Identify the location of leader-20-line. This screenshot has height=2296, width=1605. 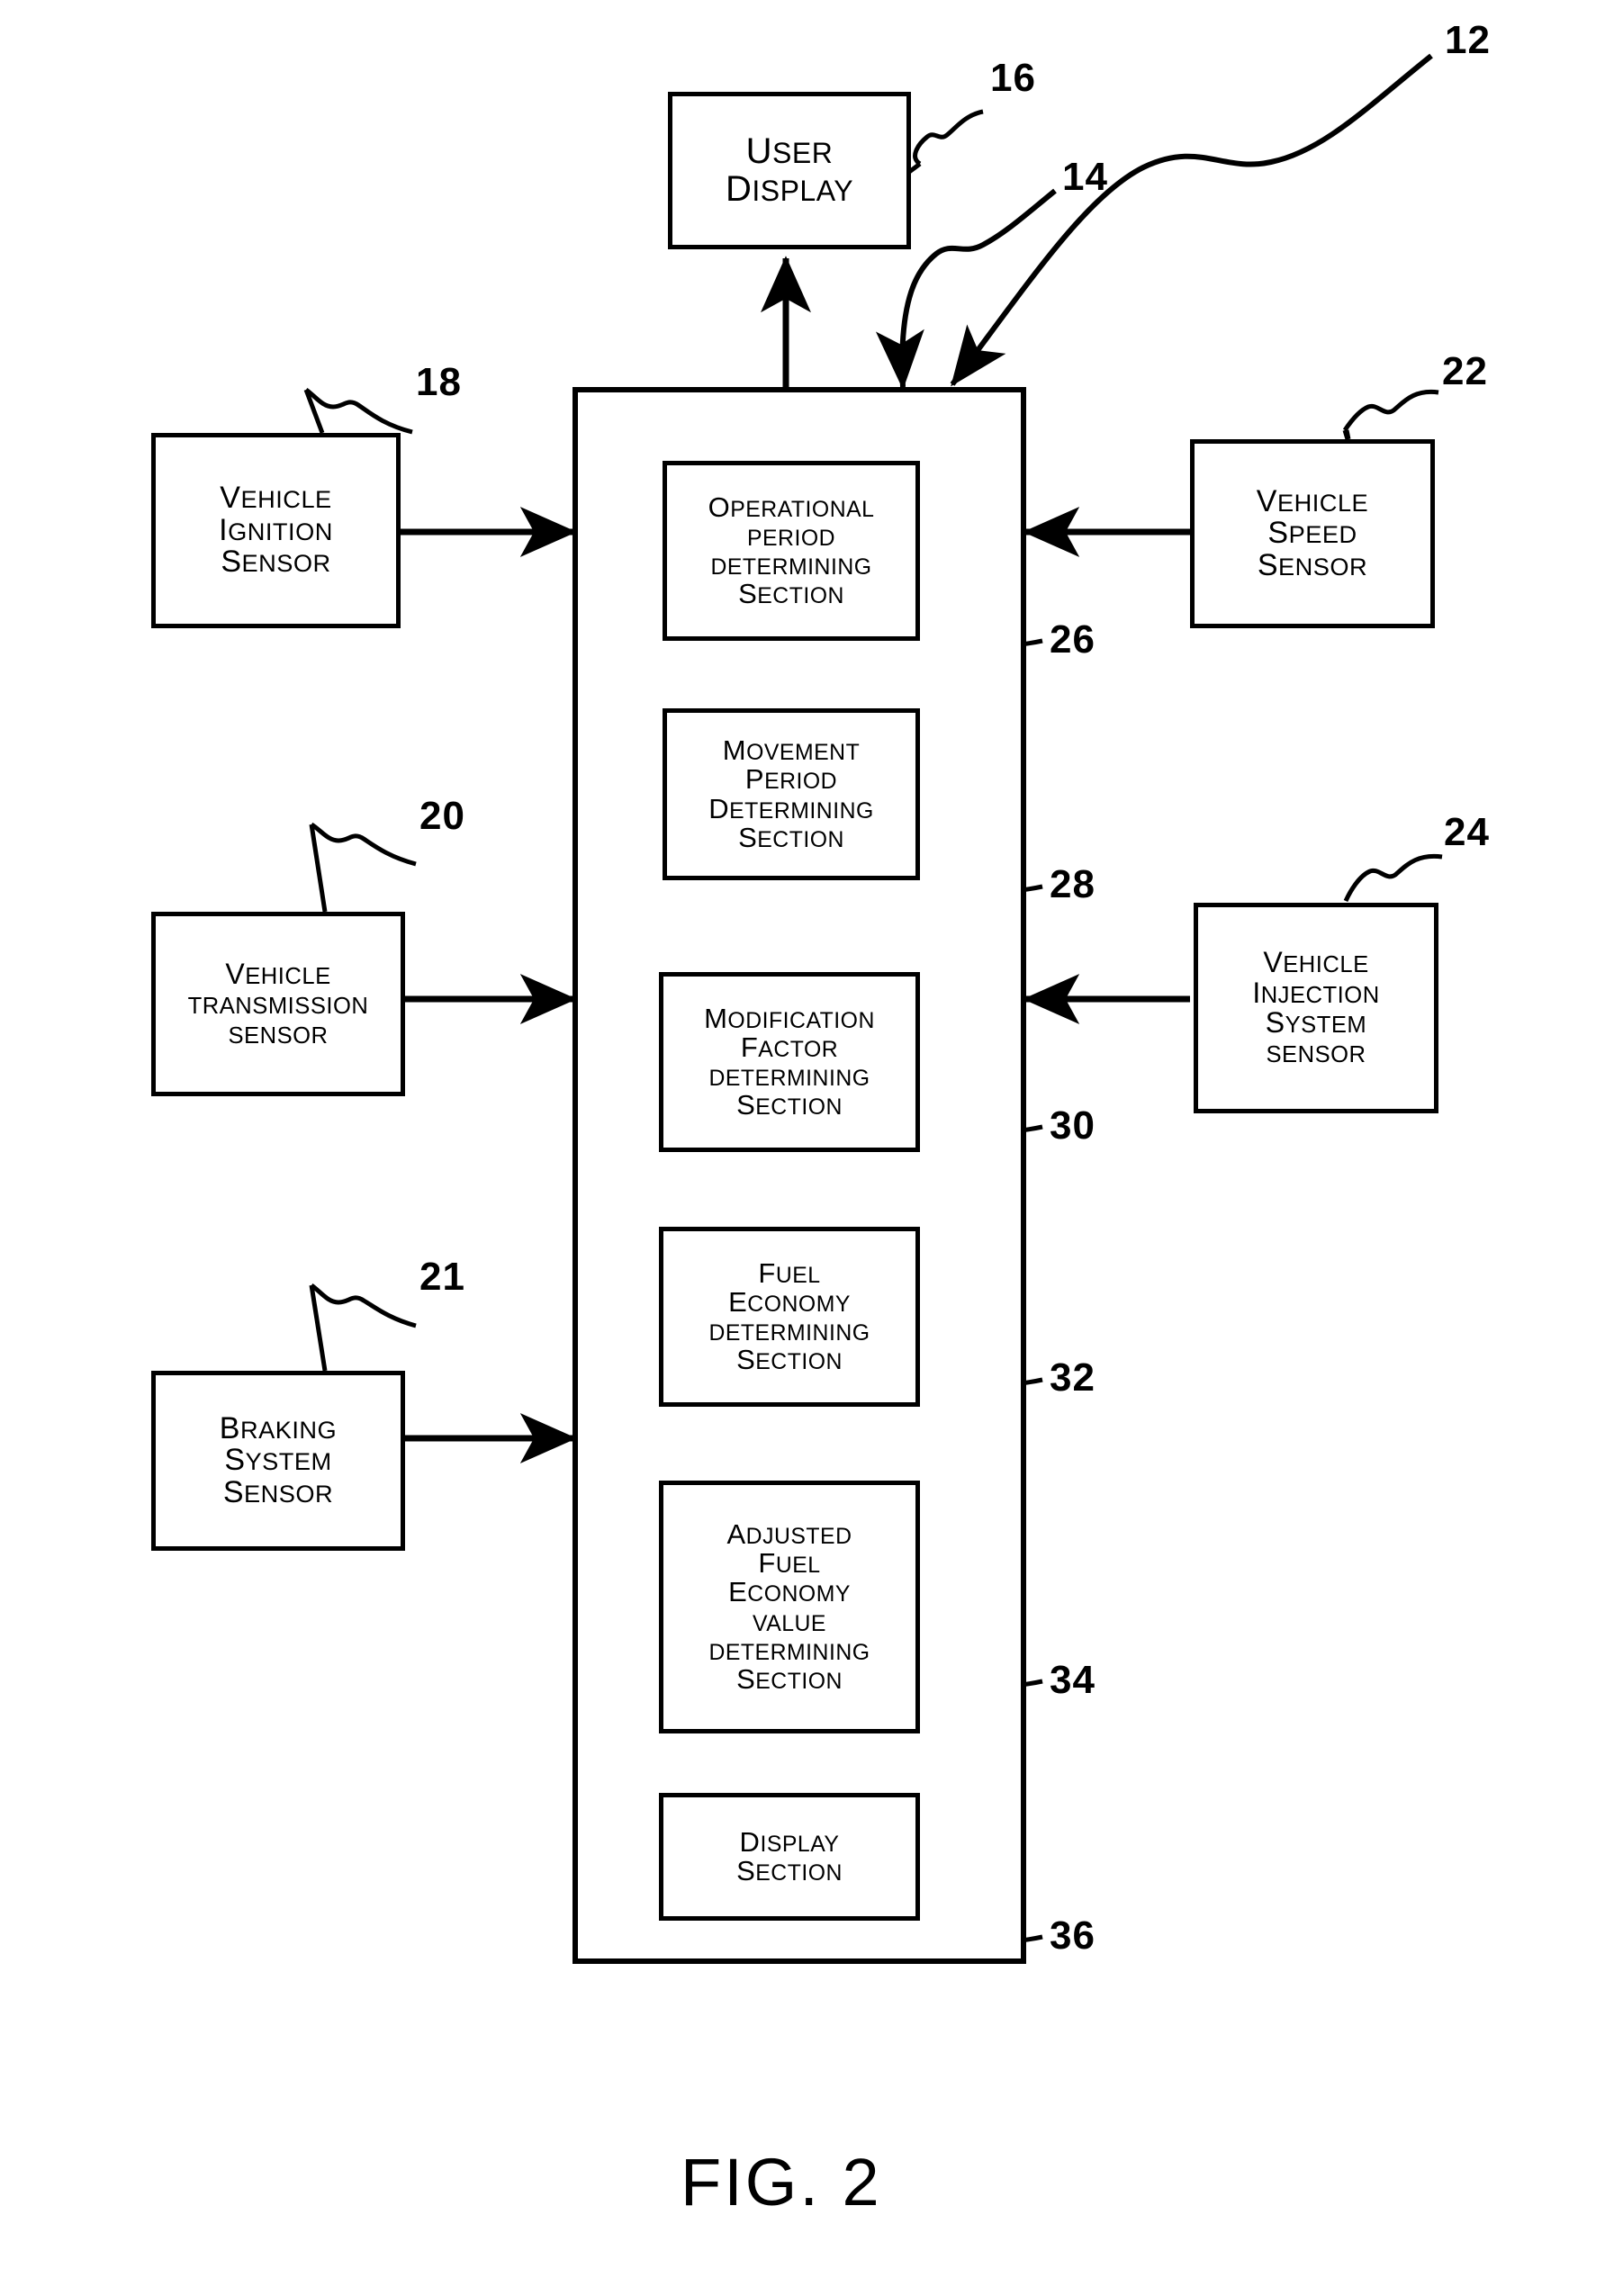
(318, 868).